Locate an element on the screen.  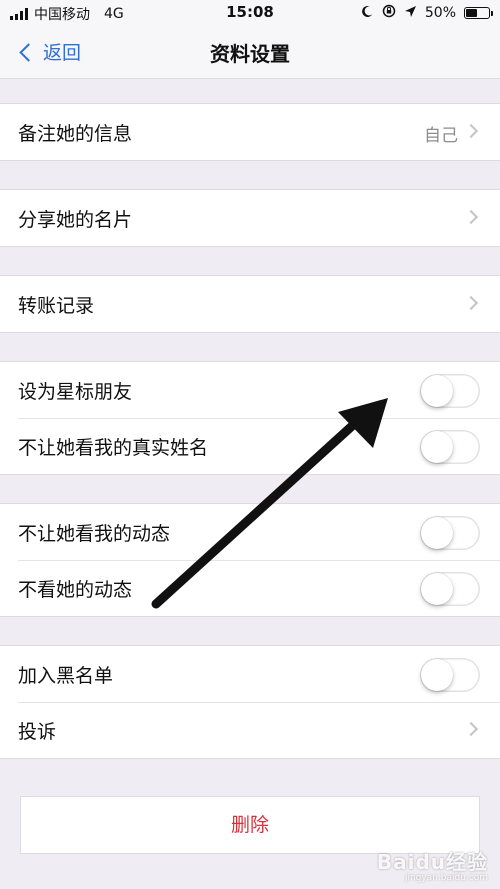
row-blacklist: 加入黑名单 is located at coordinates (250, 674).